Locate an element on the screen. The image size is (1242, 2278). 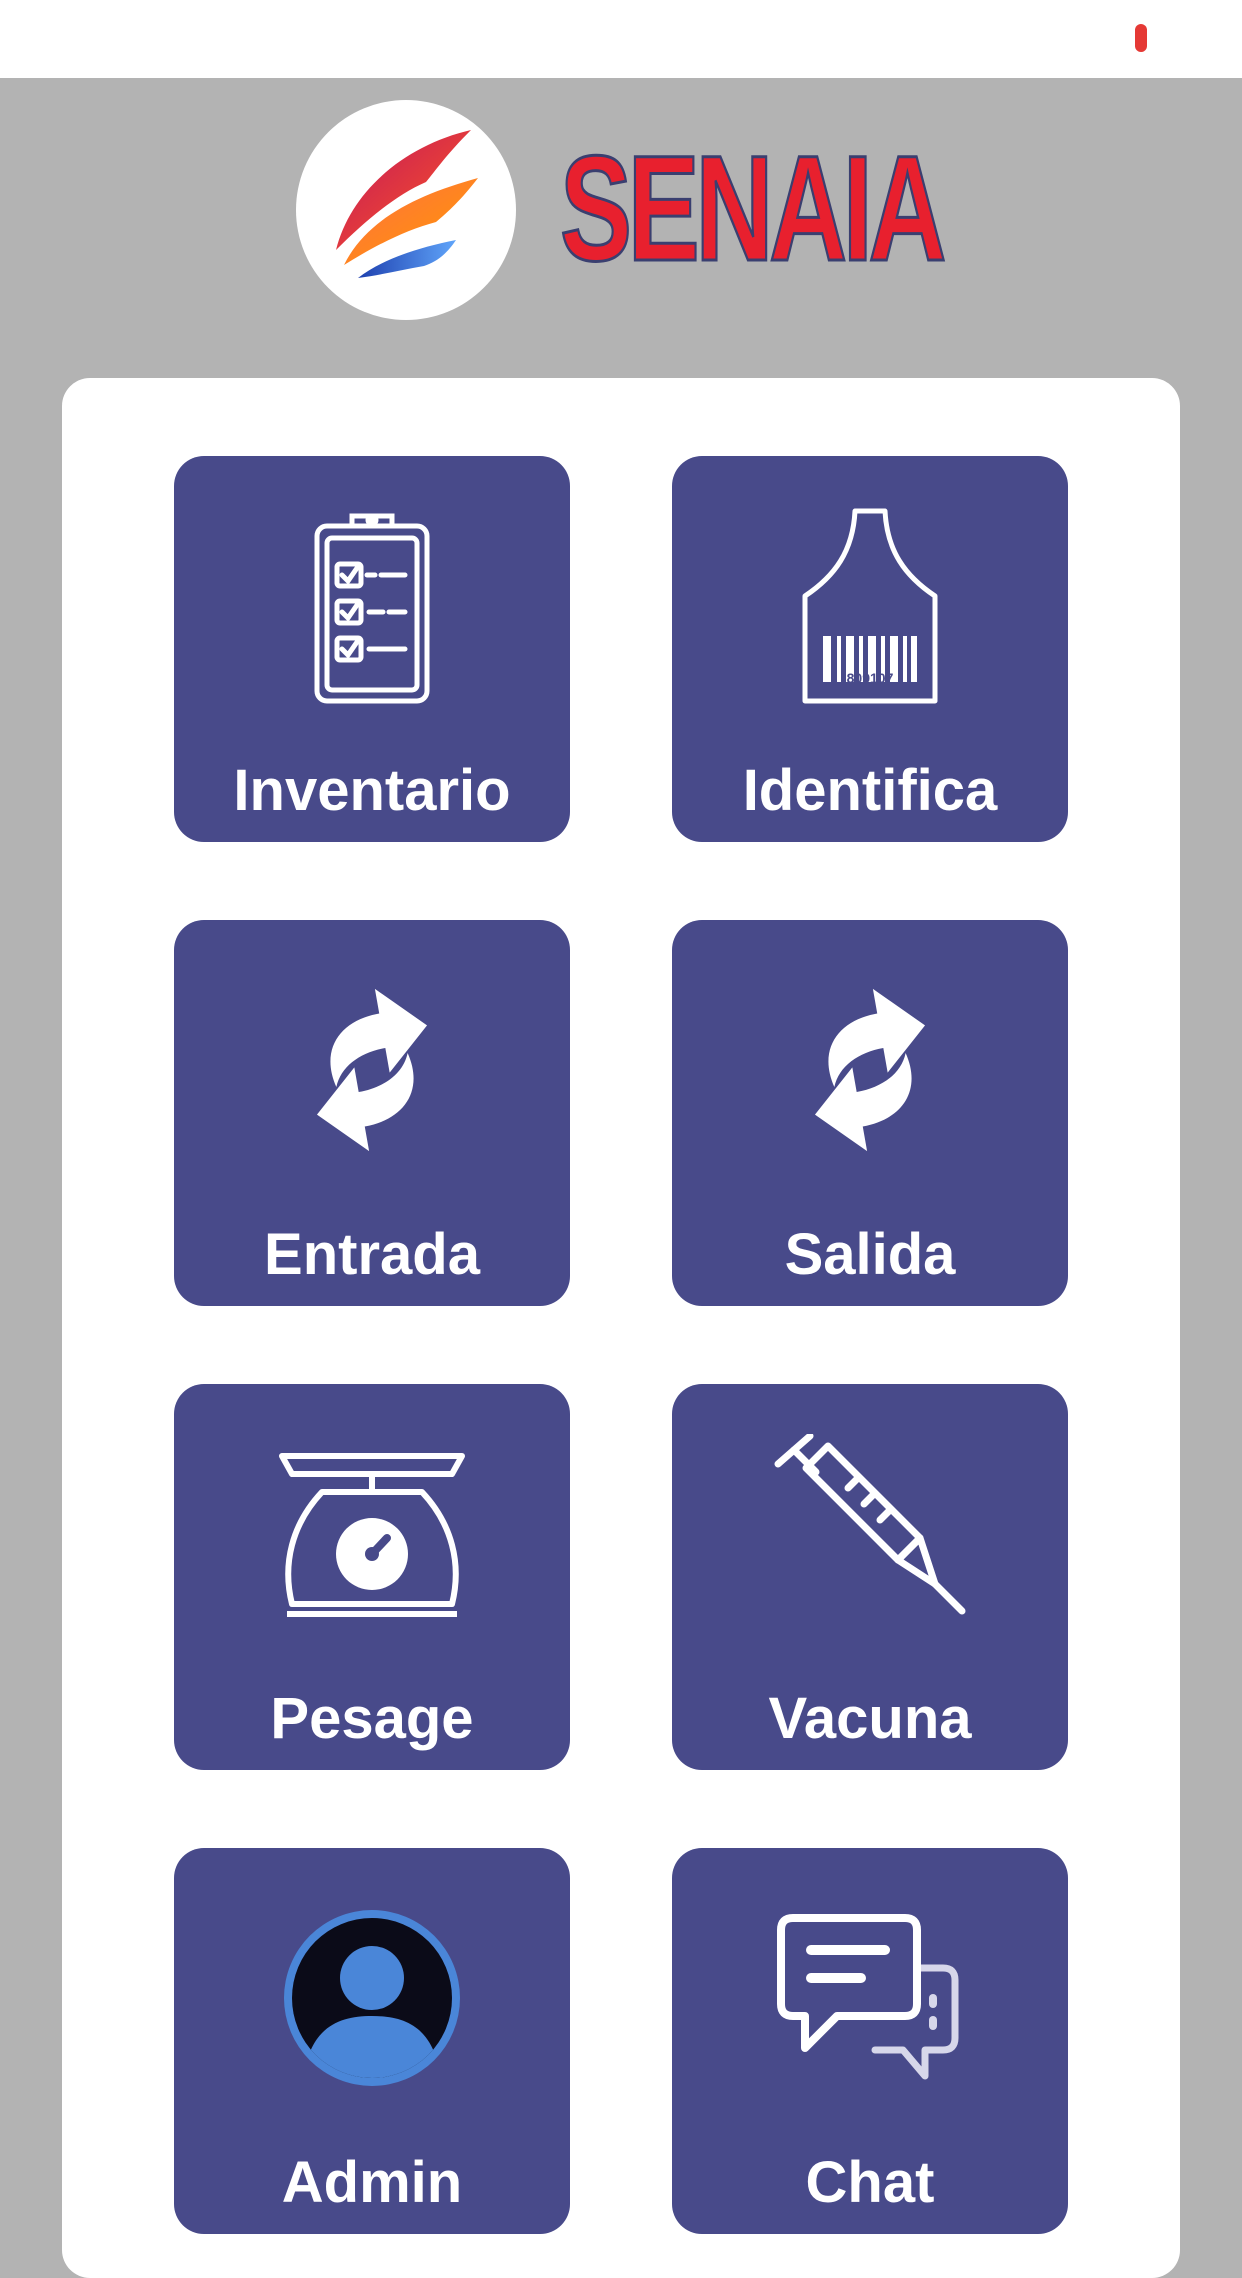
tile-identifica: 809107 Identifica is located at coordinates (870, 649).